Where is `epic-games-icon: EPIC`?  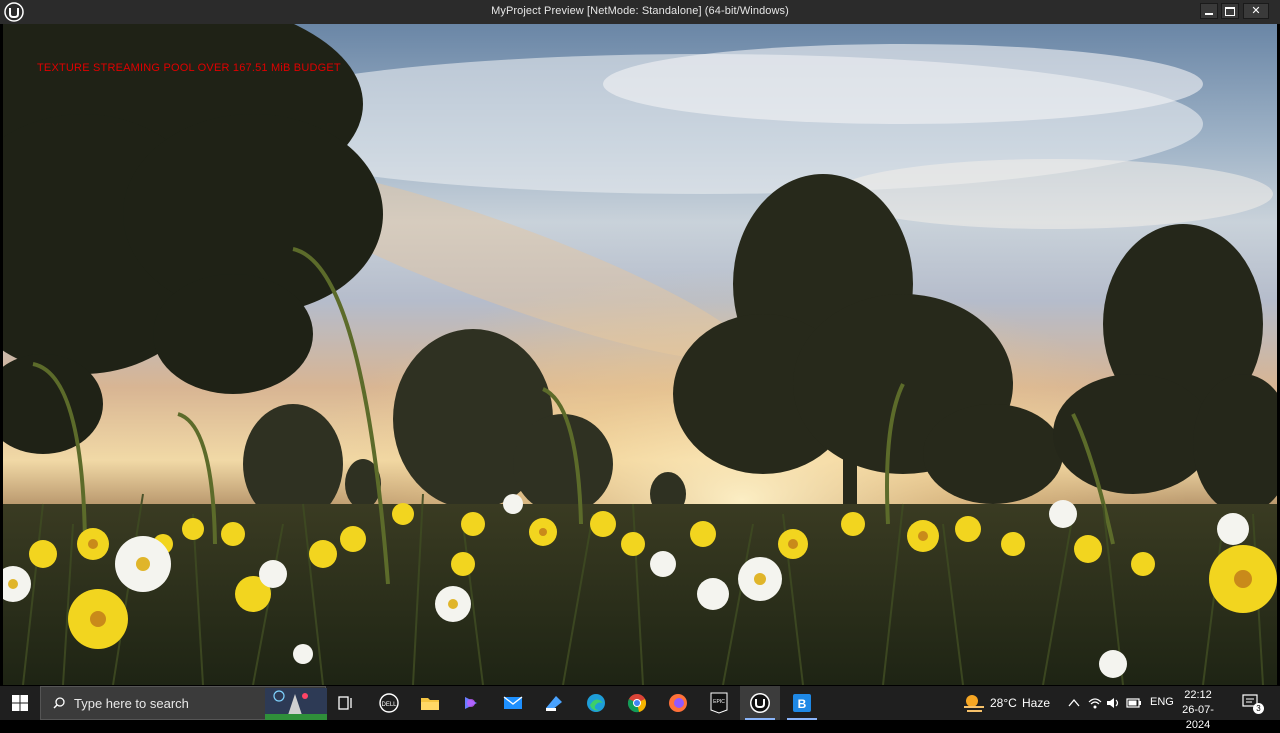 epic-games-icon: EPIC is located at coordinates (719, 703).